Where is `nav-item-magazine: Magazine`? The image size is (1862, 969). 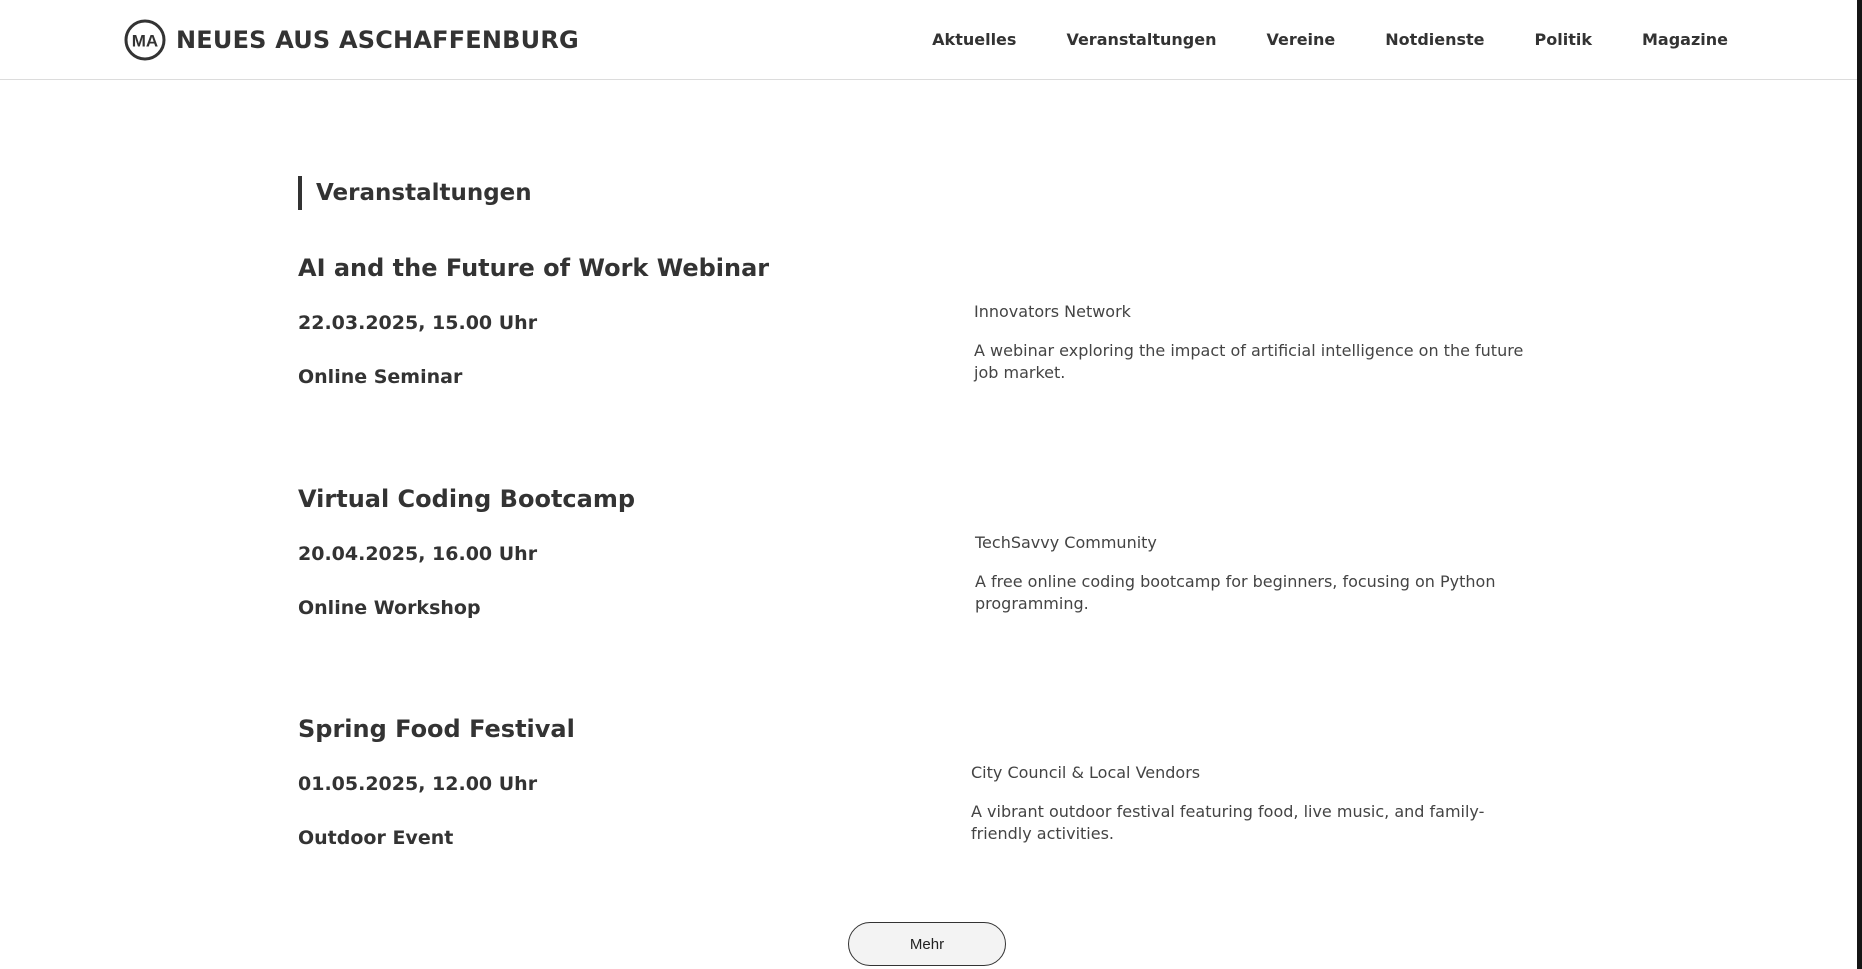
nav-item-magazine: Magazine is located at coordinates (1685, 39).